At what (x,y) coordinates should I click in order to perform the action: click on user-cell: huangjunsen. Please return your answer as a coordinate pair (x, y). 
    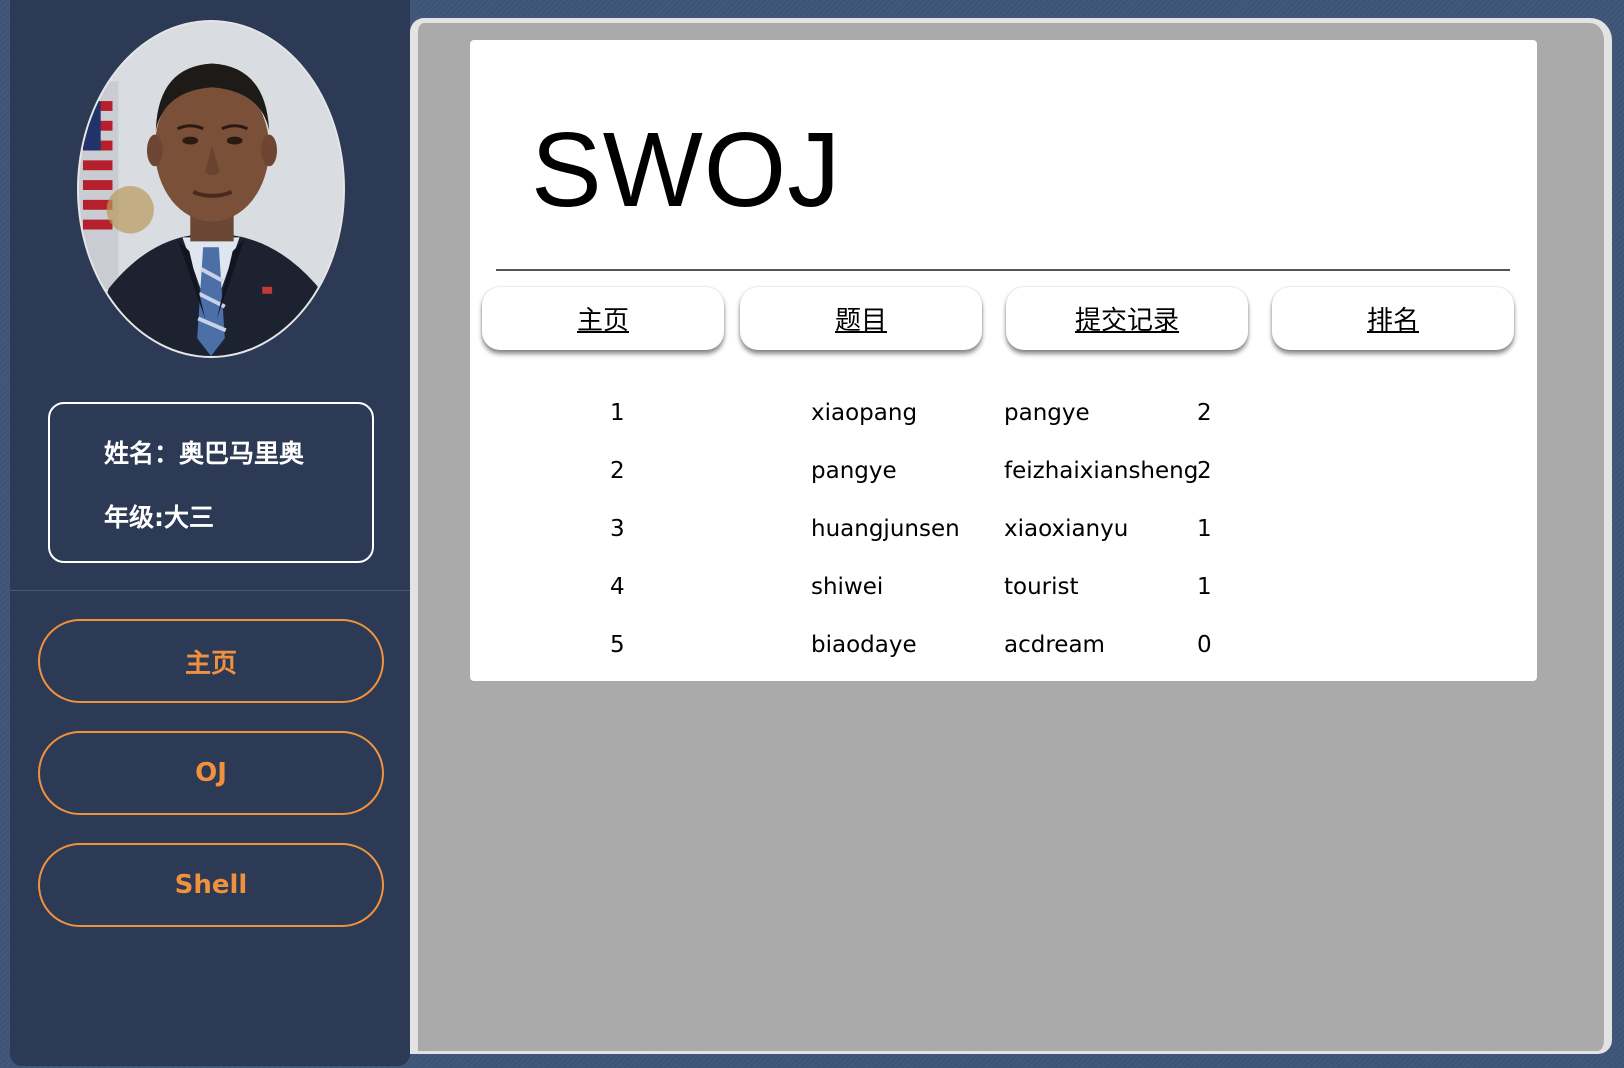
    Looking at the image, I should click on (885, 529).